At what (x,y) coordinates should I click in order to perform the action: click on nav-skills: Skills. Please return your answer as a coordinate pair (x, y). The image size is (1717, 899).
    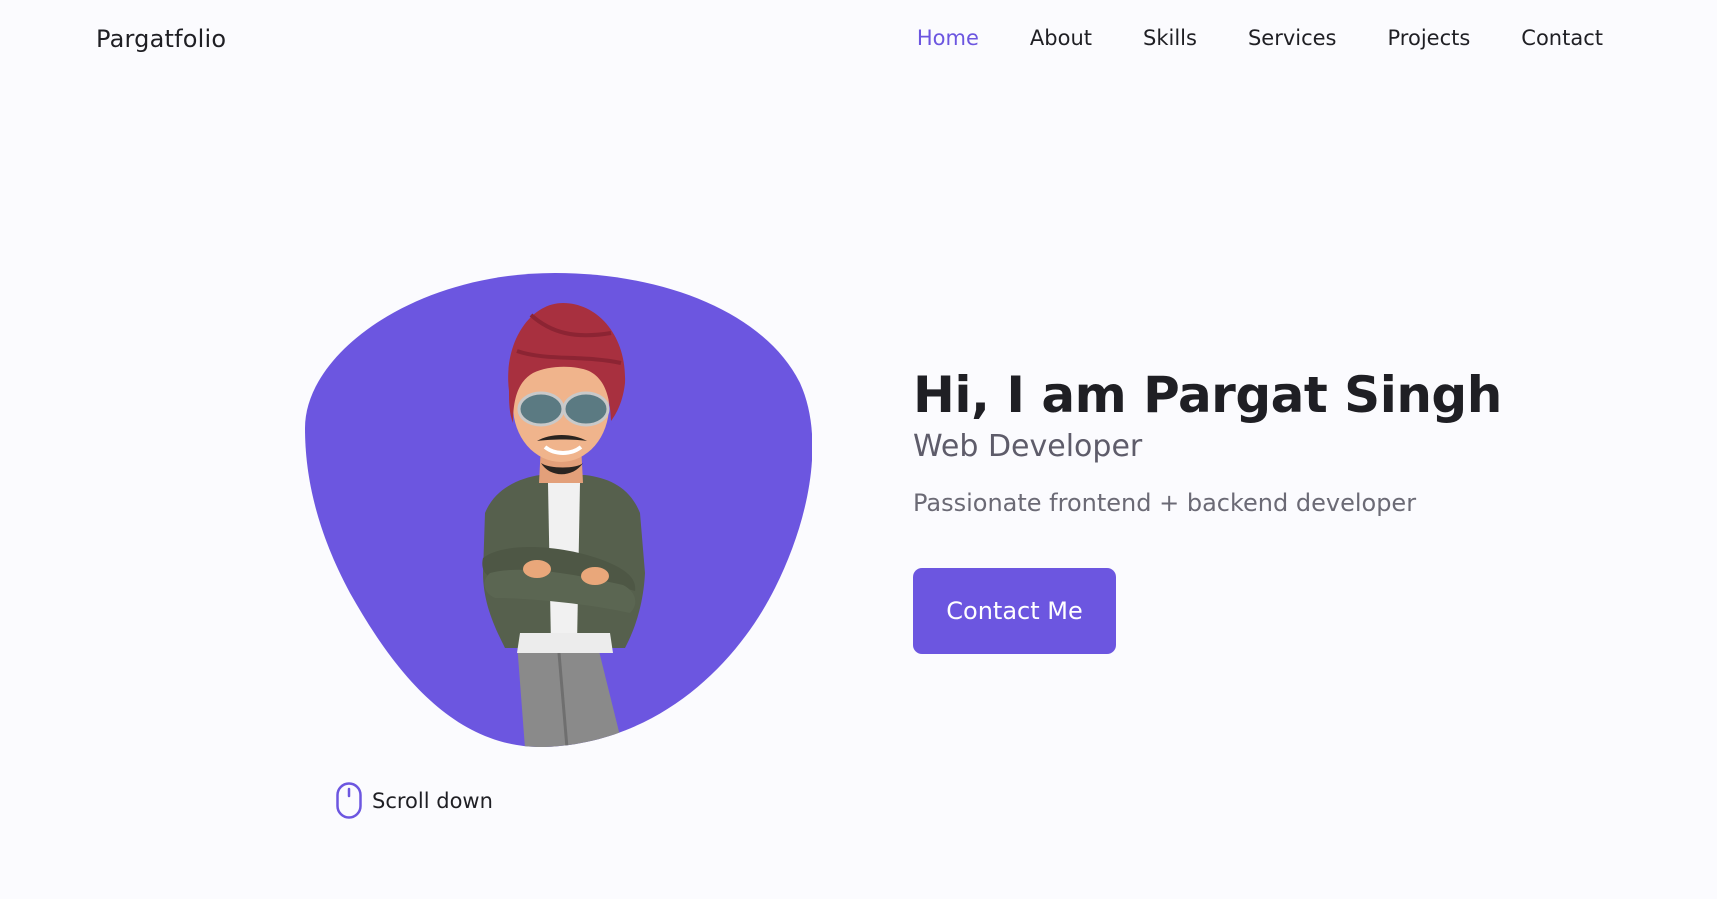
    Looking at the image, I should click on (1170, 38).